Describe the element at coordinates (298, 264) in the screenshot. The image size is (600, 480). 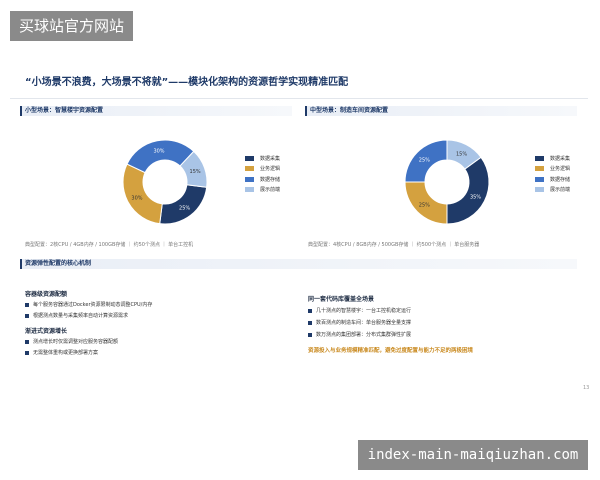
I see `section-bar-elastic` at that location.